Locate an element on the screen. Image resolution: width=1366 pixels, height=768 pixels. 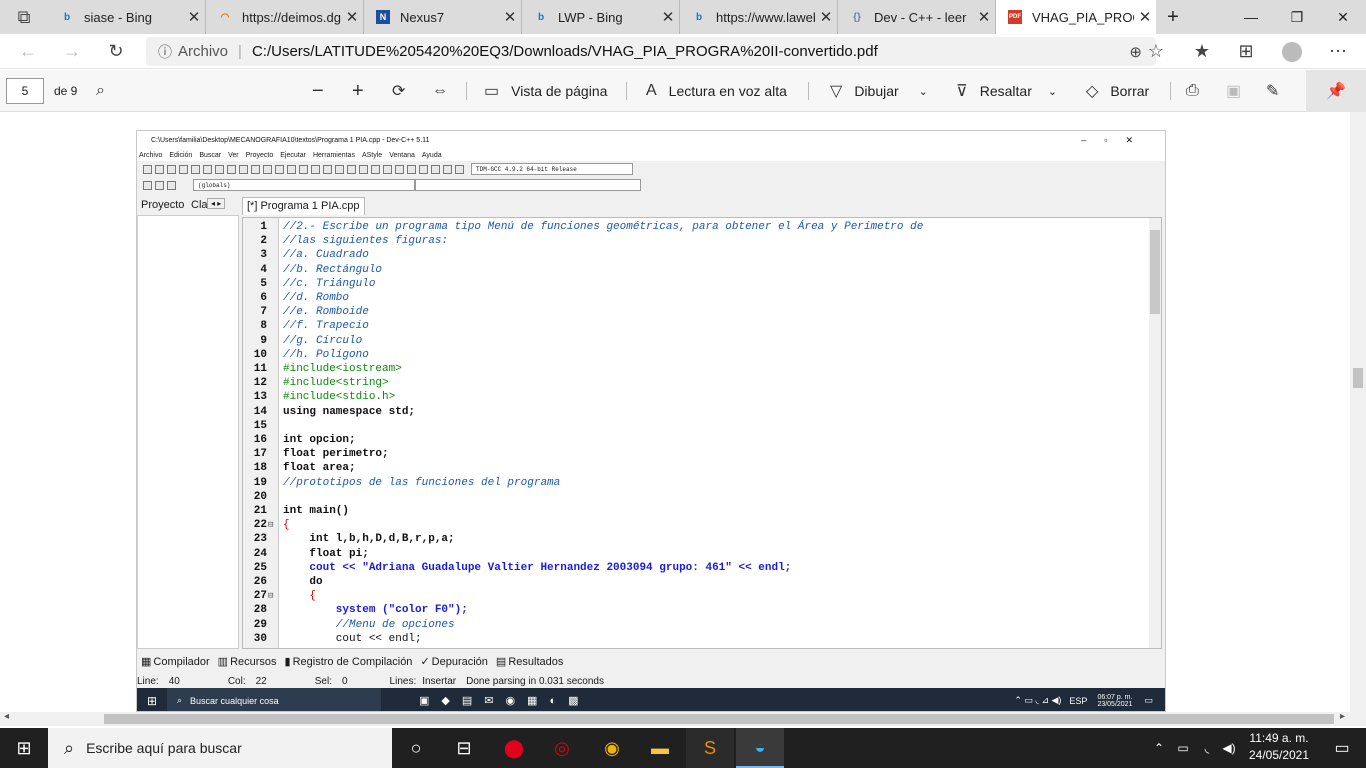
read-aloud-button: A Lectura en voz alta is located at coordinates (716, 91).